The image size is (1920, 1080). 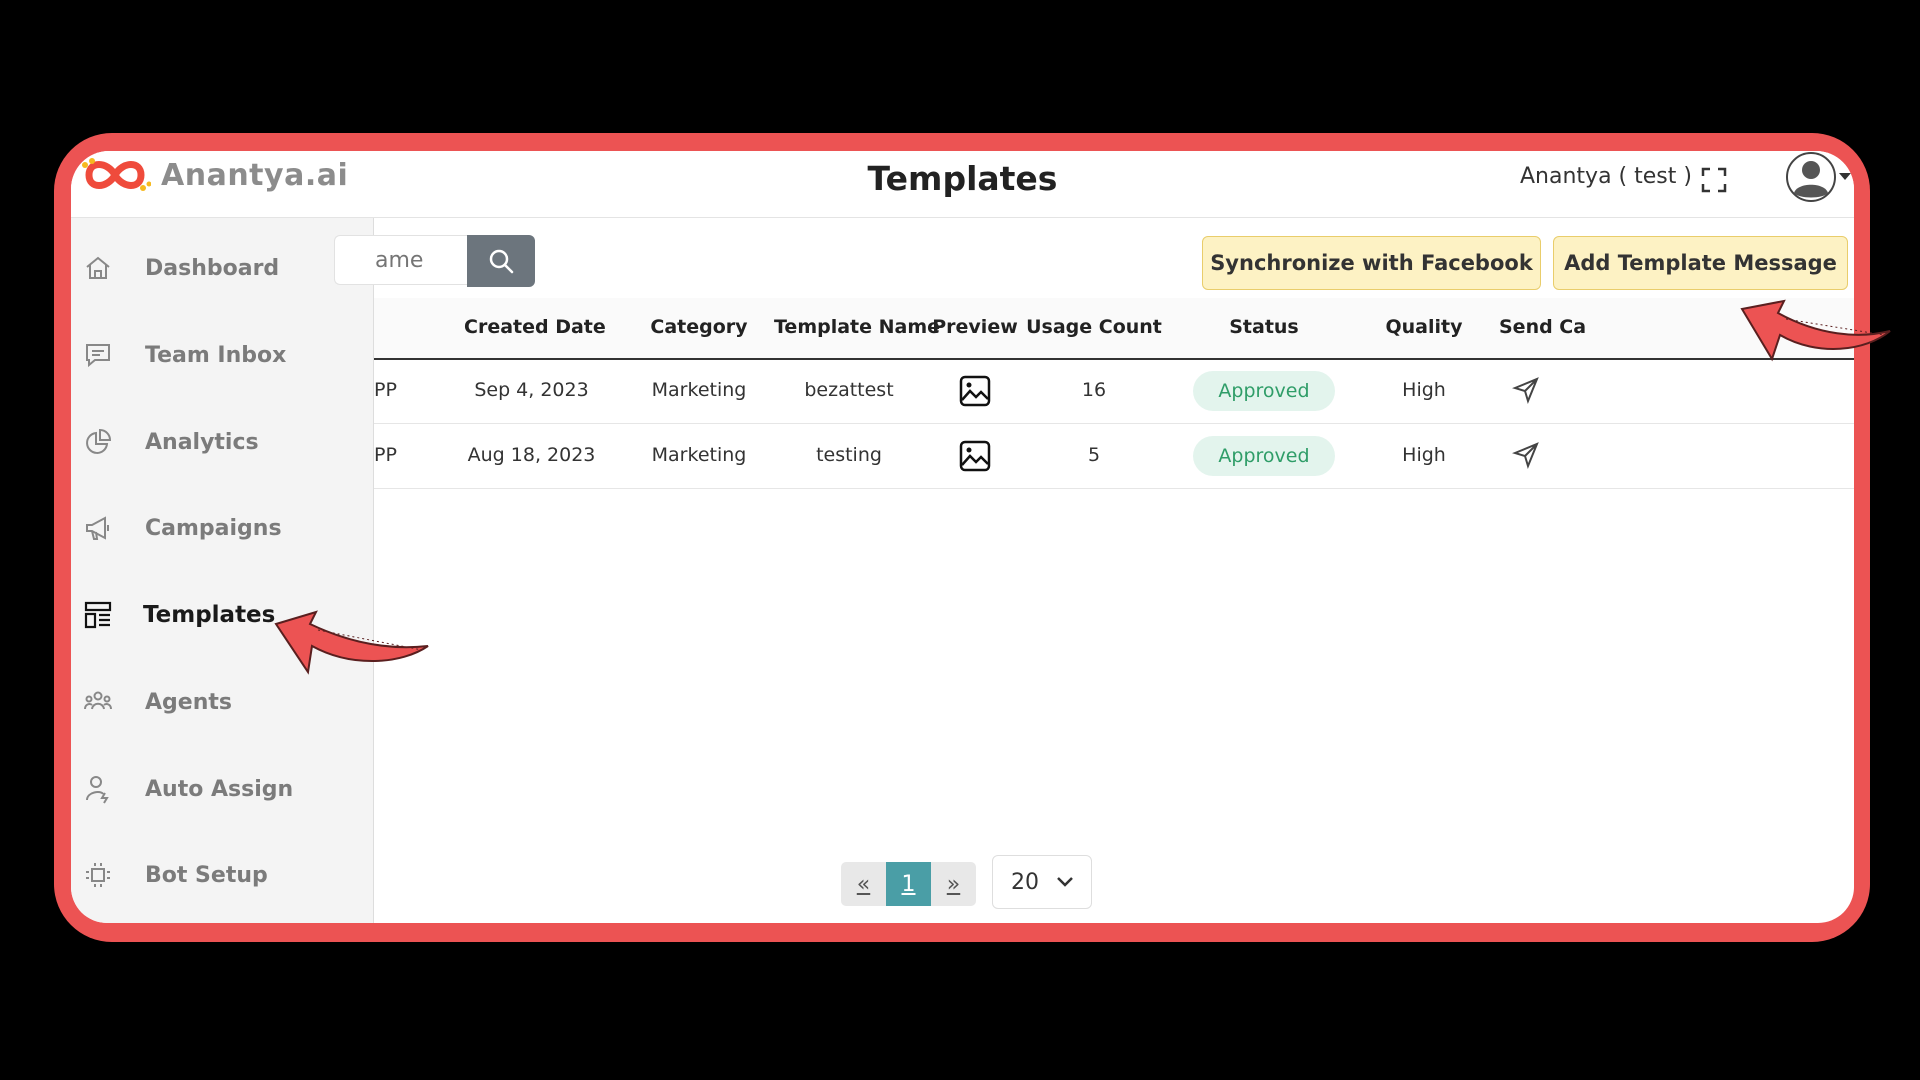 I want to click on usage-count-cell: 16, so click(x=1094, y=390).